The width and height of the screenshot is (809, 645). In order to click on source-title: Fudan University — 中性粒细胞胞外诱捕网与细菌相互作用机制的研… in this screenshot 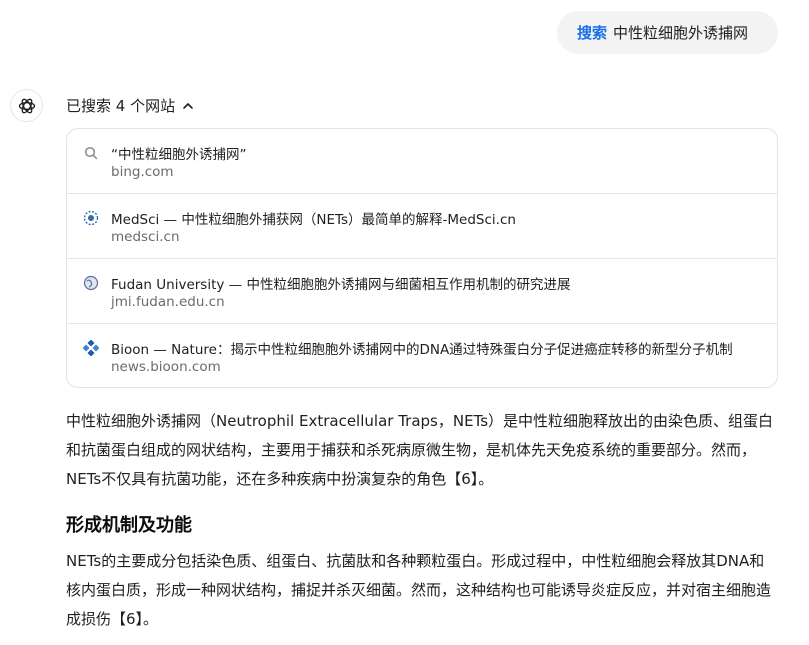, I will do `click(341, 285)`.